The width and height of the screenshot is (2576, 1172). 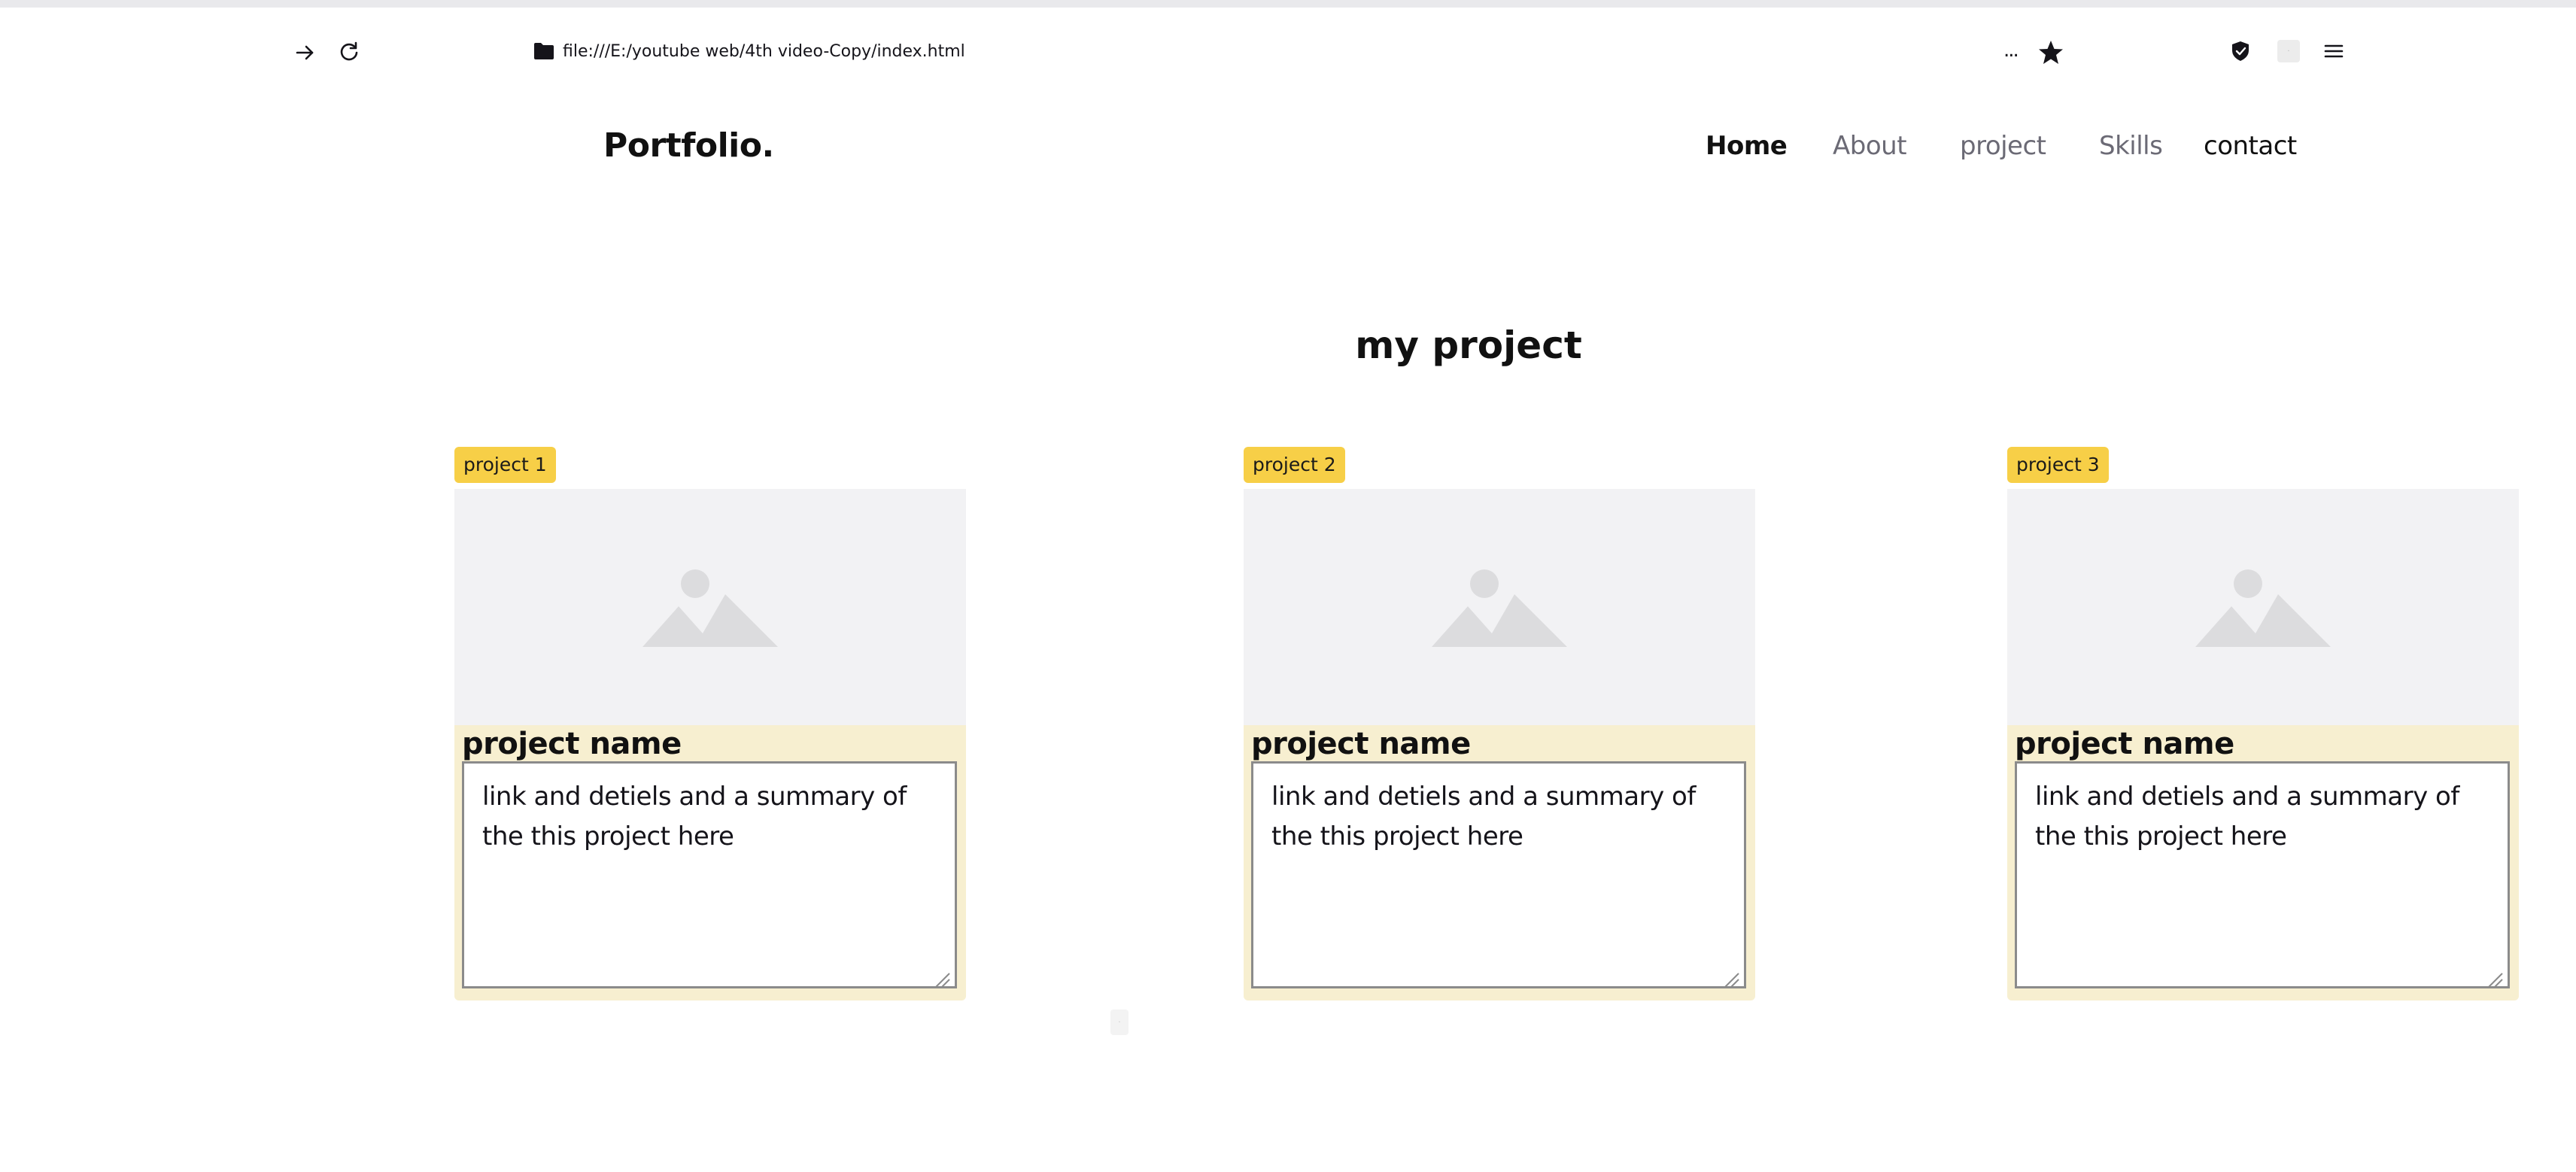 What do you see at coordinates (1288, 4) in the screenshot?
I see `browser-top-strip` at bounding box center [1288, 4].